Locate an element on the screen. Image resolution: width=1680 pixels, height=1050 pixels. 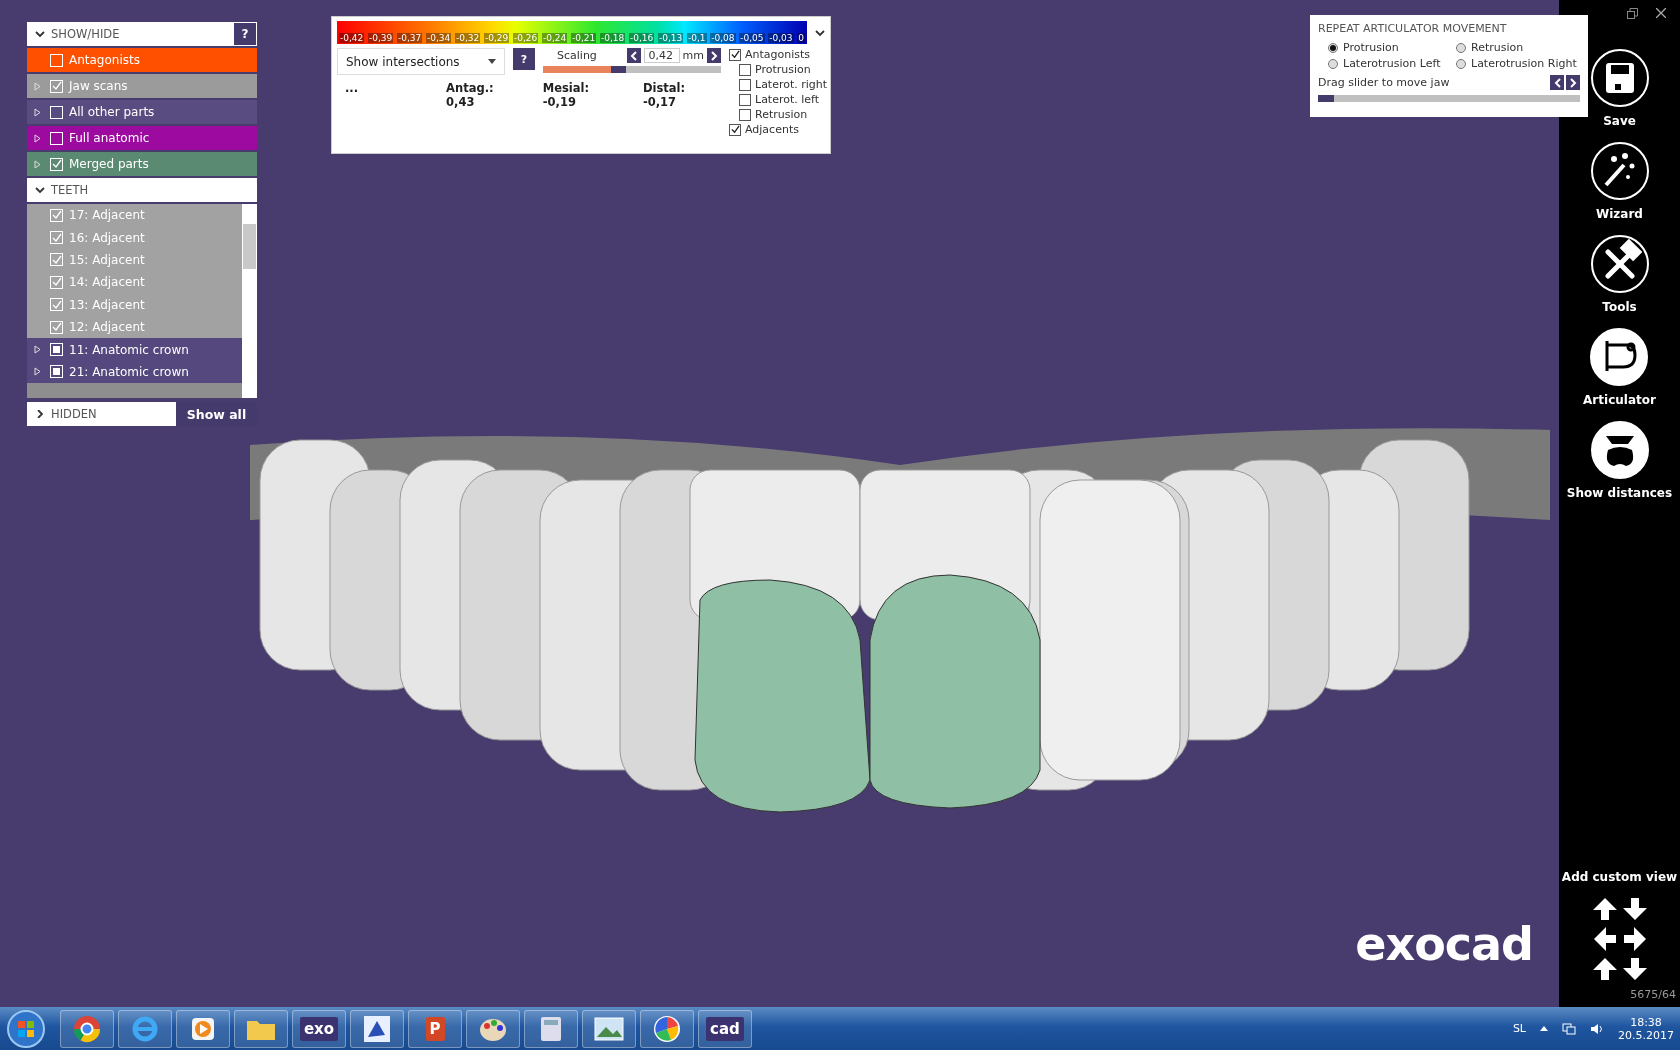
toolbar-button: Articulator is located at coordinates (1619, 367).